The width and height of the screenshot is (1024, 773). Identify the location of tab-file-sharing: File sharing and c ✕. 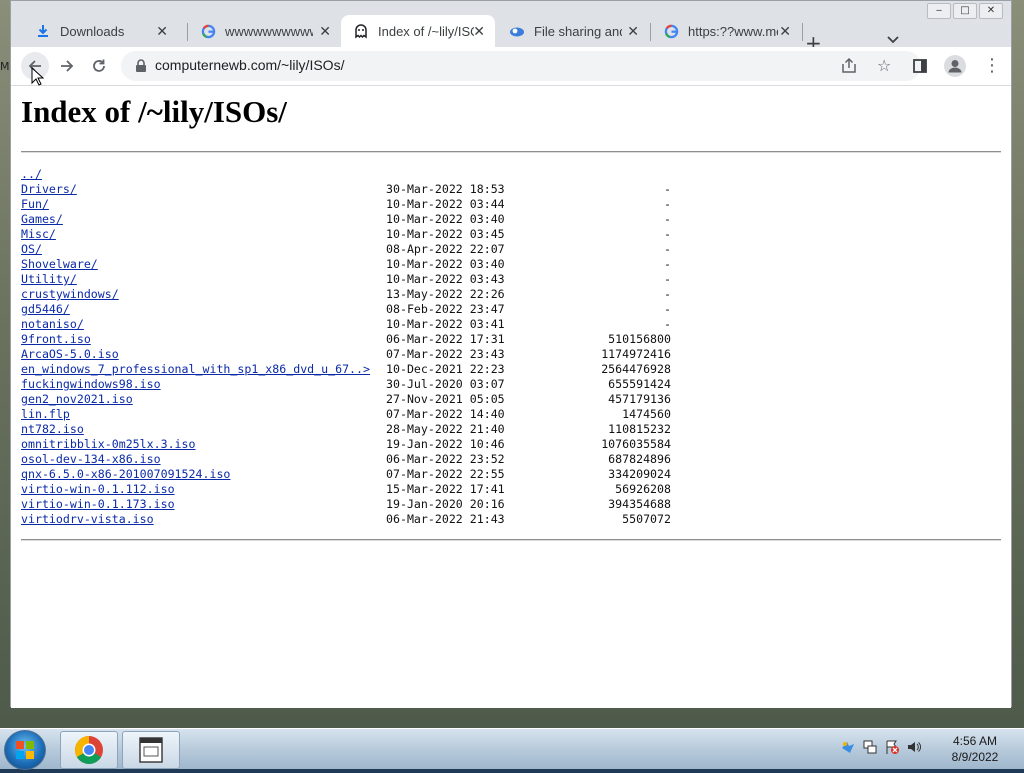
(573, 31).